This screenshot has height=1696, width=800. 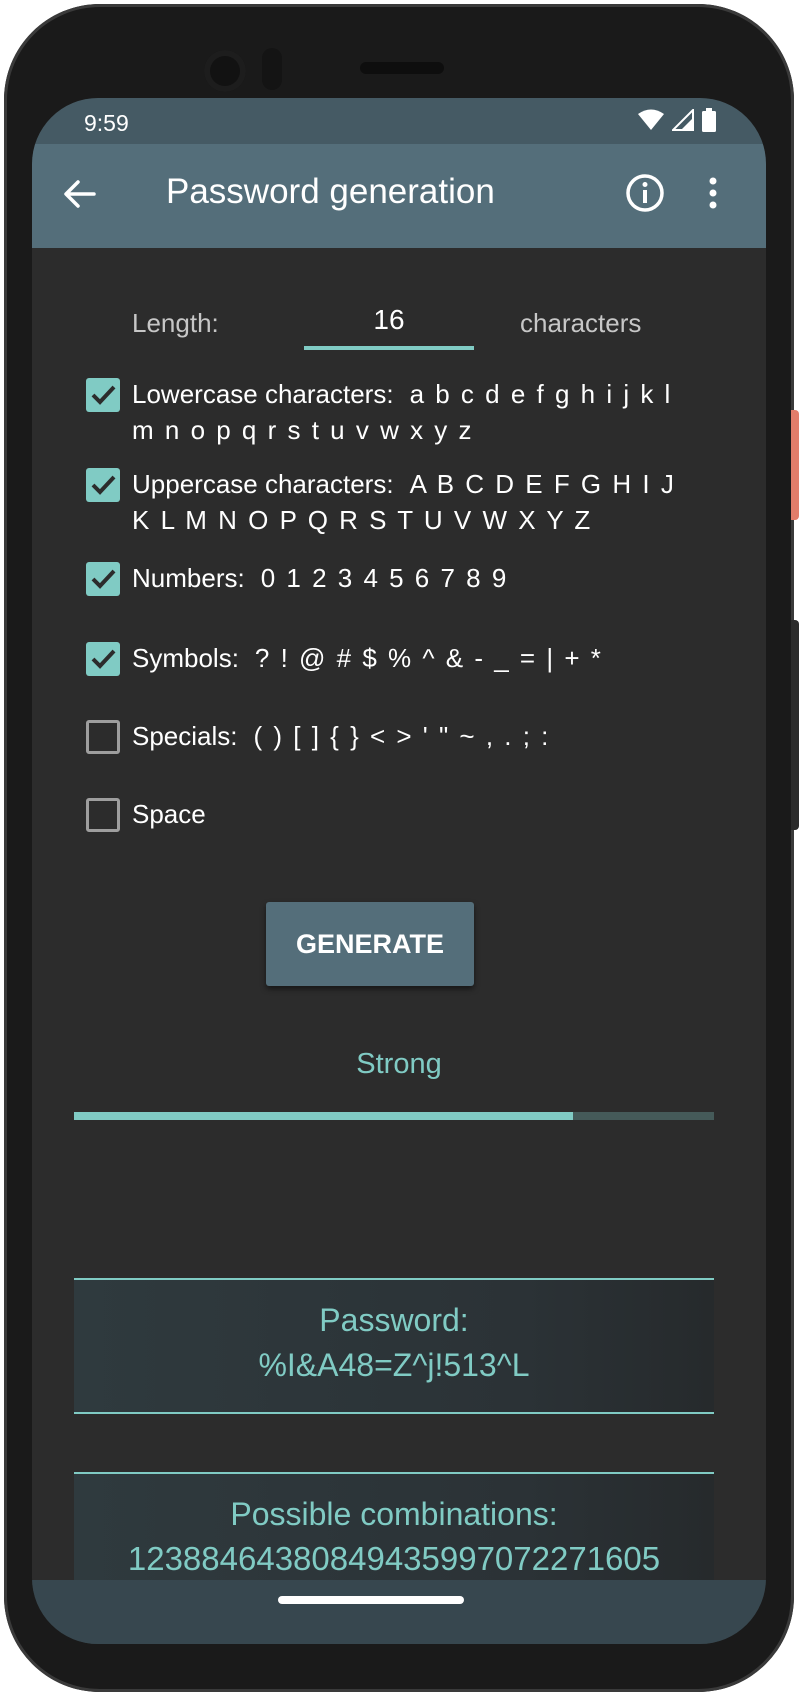 I want to click on more-vert-icon, so click(x=713, y=193).